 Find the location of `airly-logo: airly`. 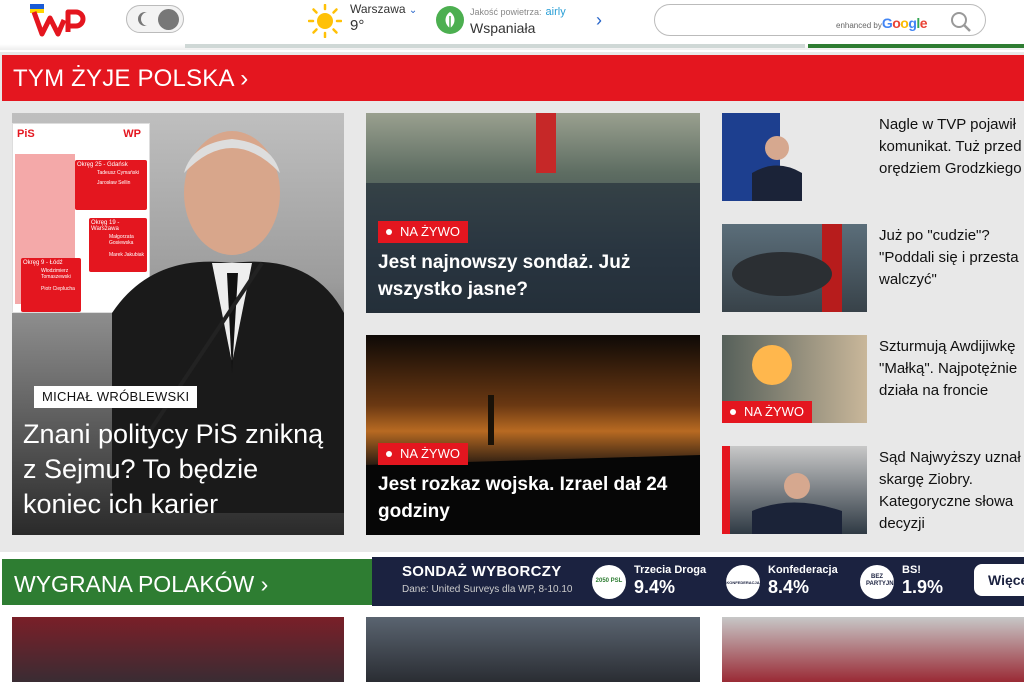

airly-logo: airly is located at coordinates (555, 12).